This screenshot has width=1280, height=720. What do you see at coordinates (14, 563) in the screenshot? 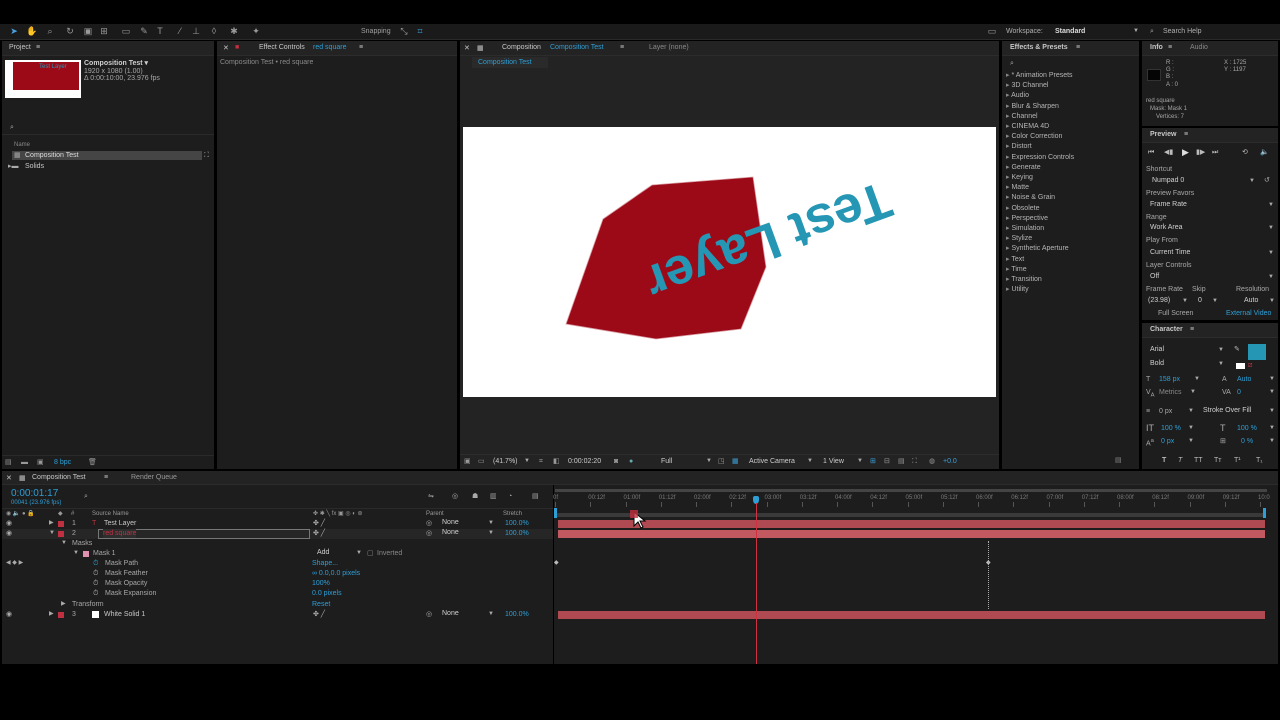
I see `keyframe-navigator-icons: ◀ ◆ ▶` at bounding box center [14, 563].